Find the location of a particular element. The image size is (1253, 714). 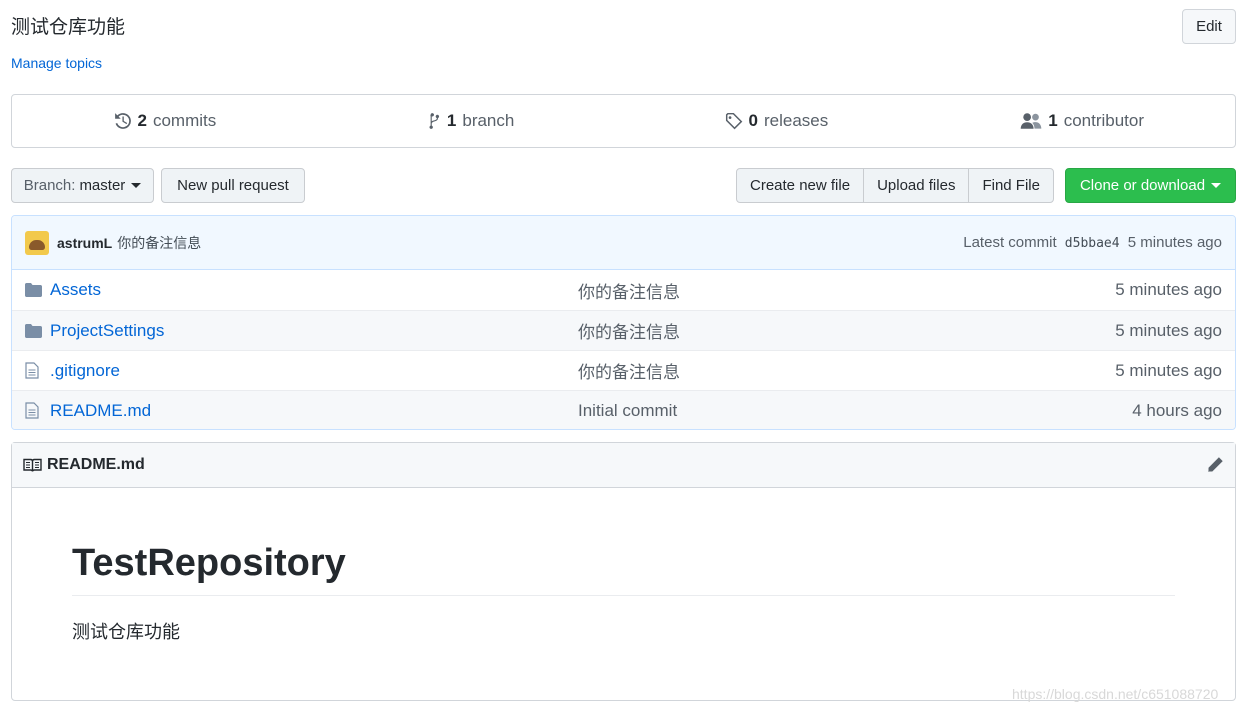

manage-topics-link: Manage topics is located at coordinates (56, 63).